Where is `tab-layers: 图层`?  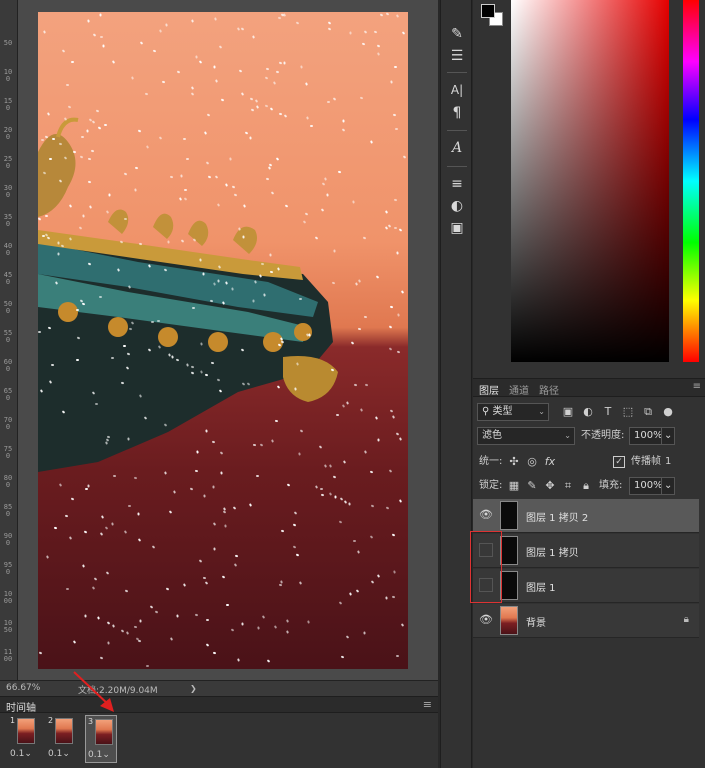 tab-layers: 图层 is located at coordinates (489, 389).